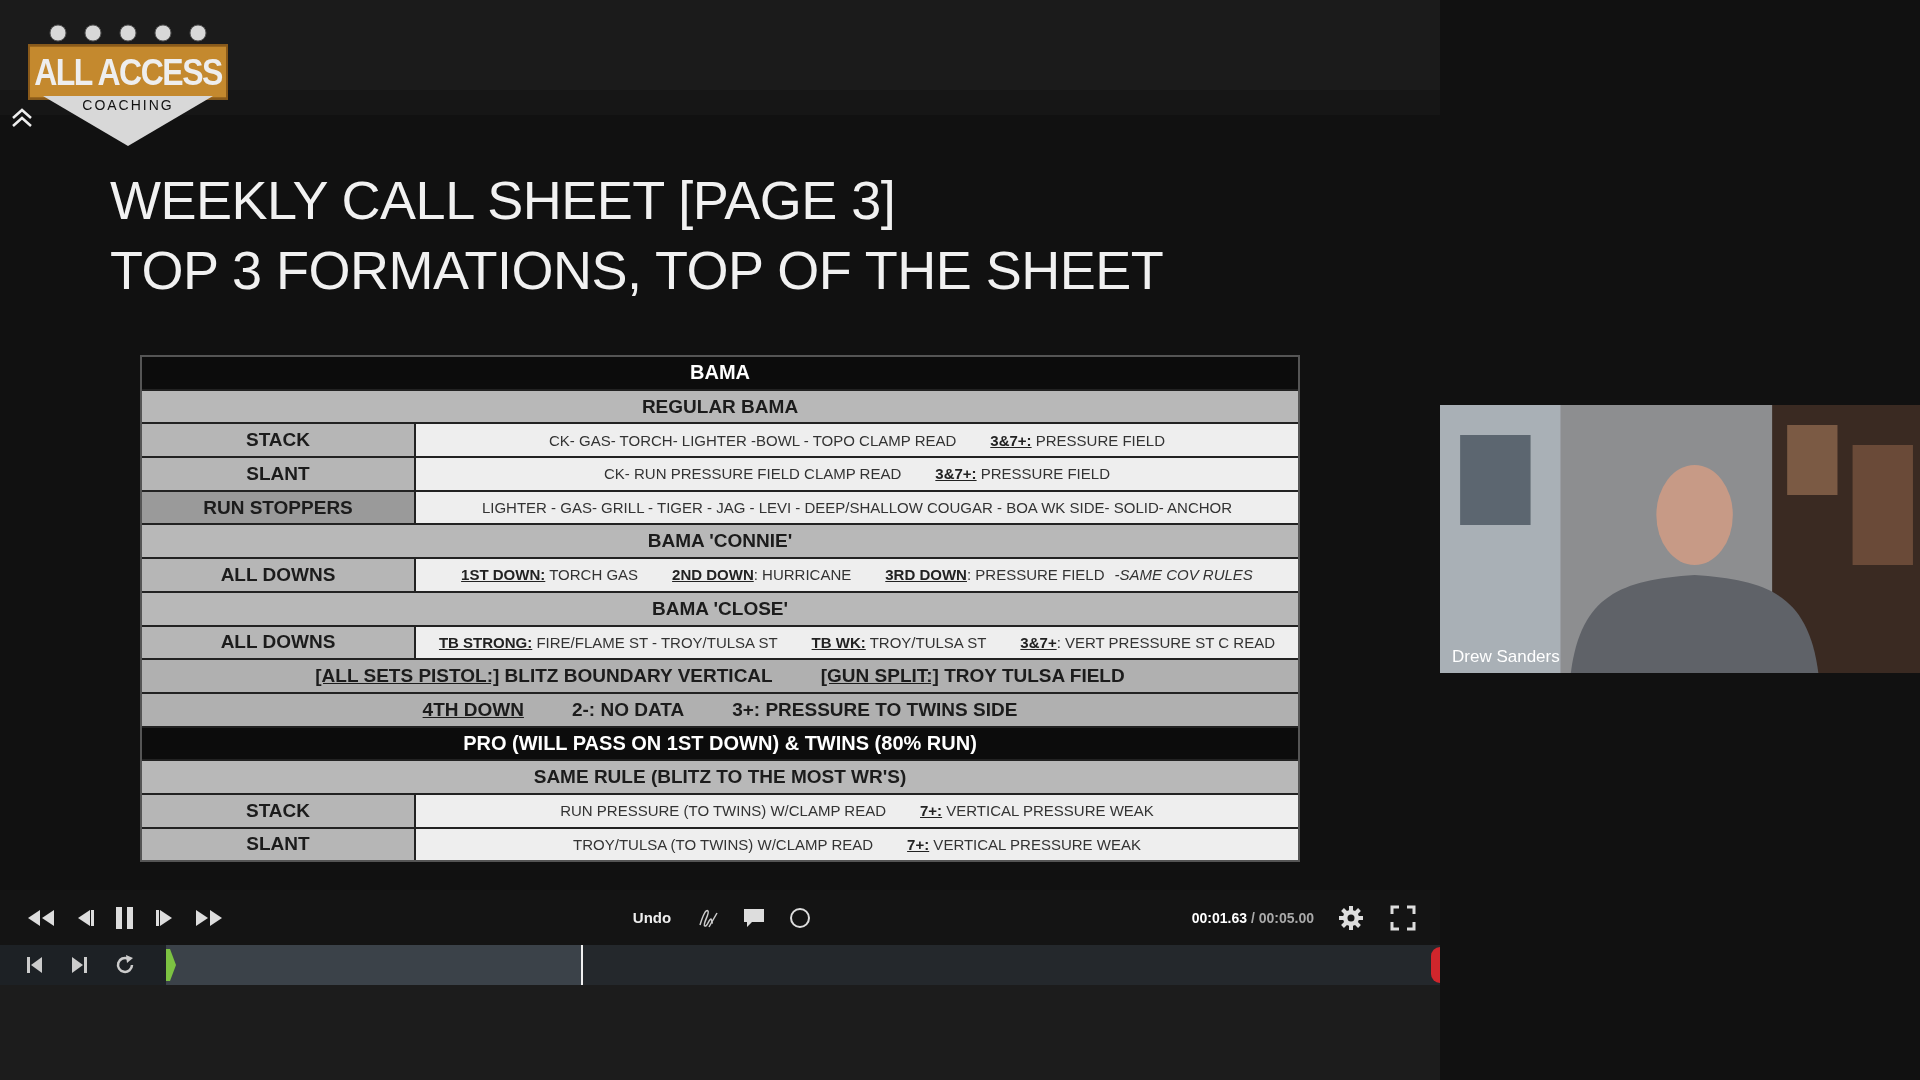  Describe the element at coordinates (762, 575) in the screenshot. I see `table-cell-text: 2ND DOWN: HURRICANE` at that location.